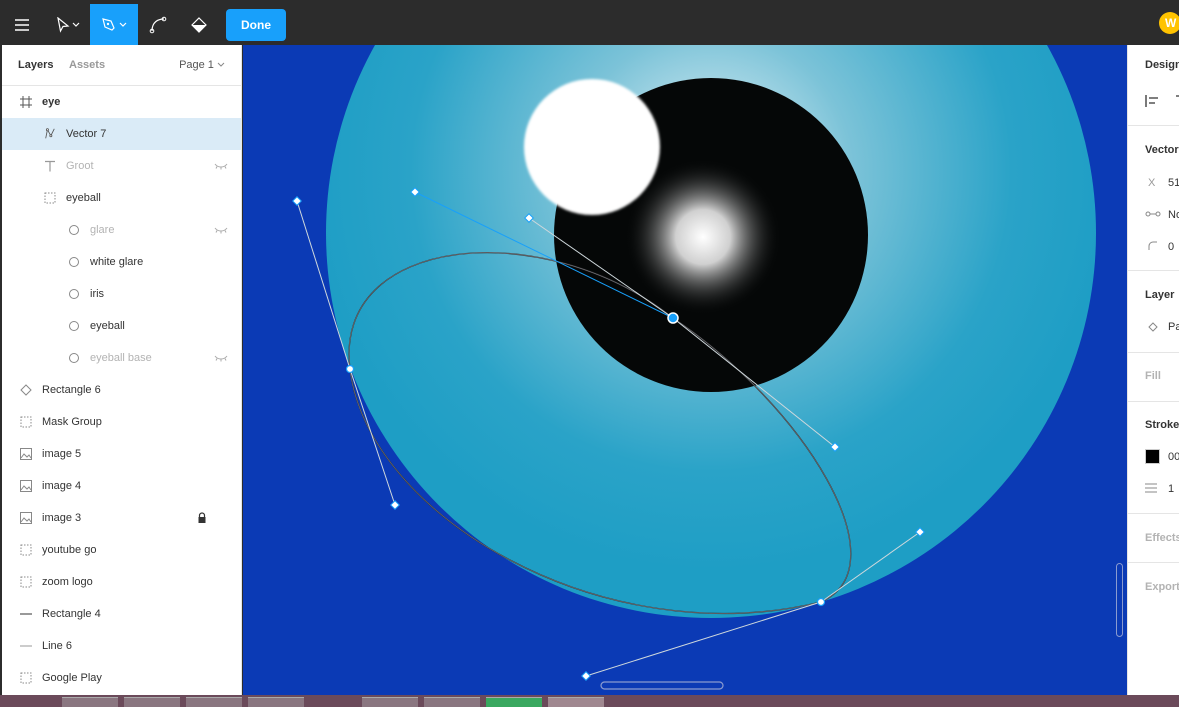 The image size is (1179, 707). I want to click on rectangle-line-icon, so click(26, 614).